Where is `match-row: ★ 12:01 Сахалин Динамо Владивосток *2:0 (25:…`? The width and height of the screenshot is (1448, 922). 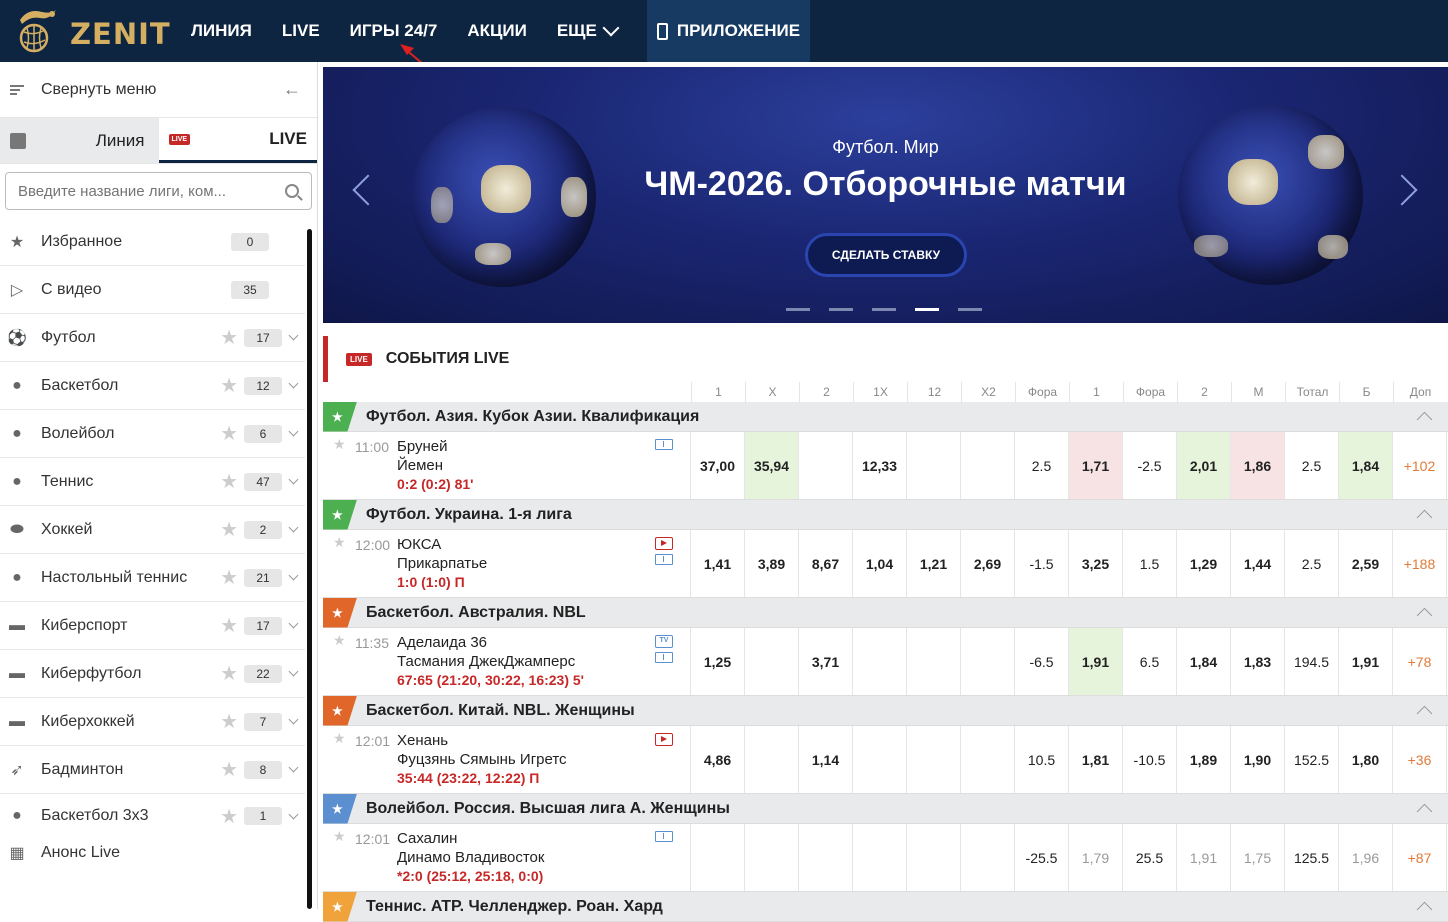 match-row: ★ 12:01 Сахалин Динамо Владивосток *2:0 (25:… is located at coordinates (885, 858).